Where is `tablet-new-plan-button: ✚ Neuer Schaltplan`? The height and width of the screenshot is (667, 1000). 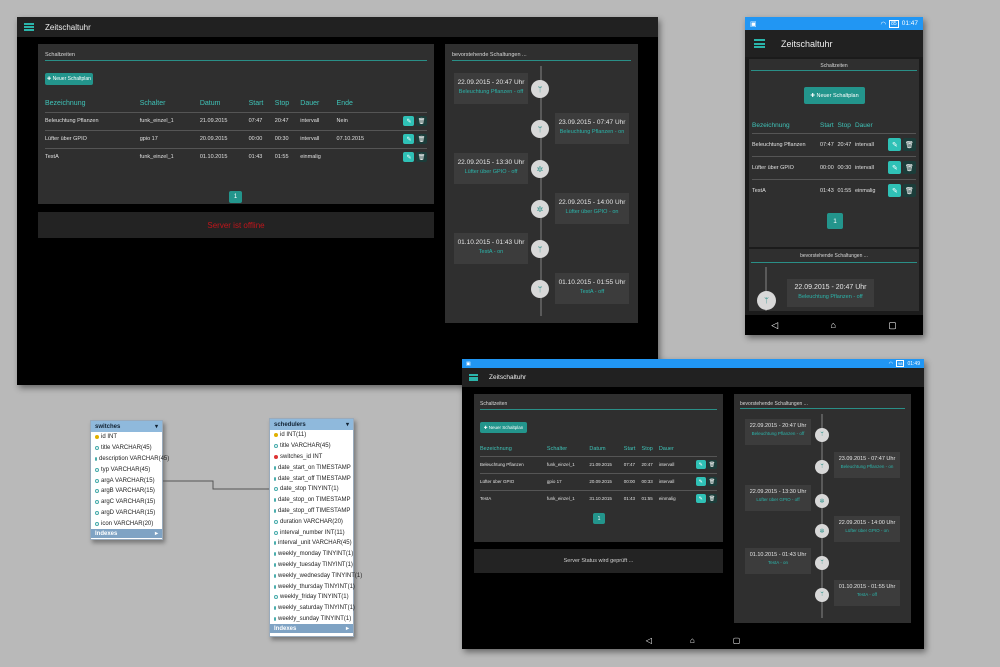
tablet-new-plan-button: ✚ Neuer Schaltplan is located at coordinates (503, 427).